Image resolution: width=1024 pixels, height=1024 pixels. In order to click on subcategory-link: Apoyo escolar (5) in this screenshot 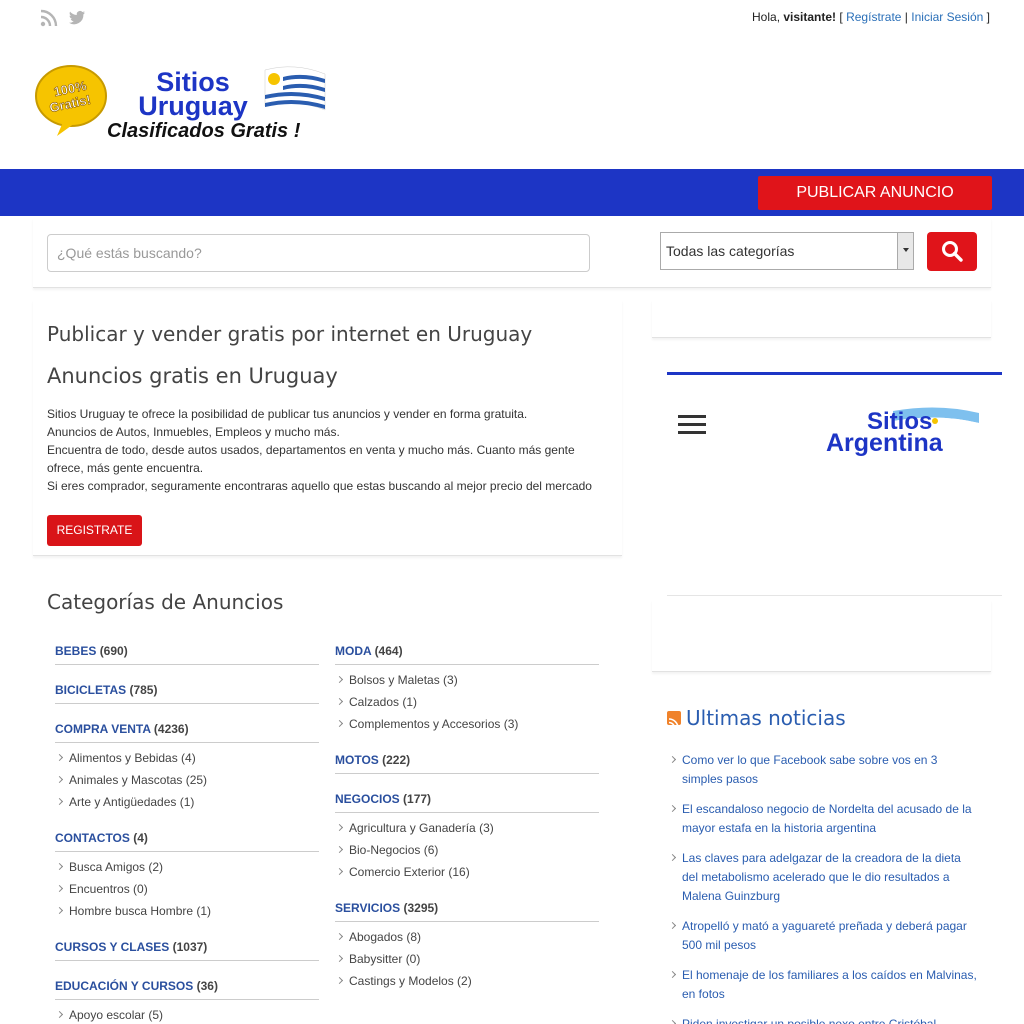, I will do `click(187, 1014)`.